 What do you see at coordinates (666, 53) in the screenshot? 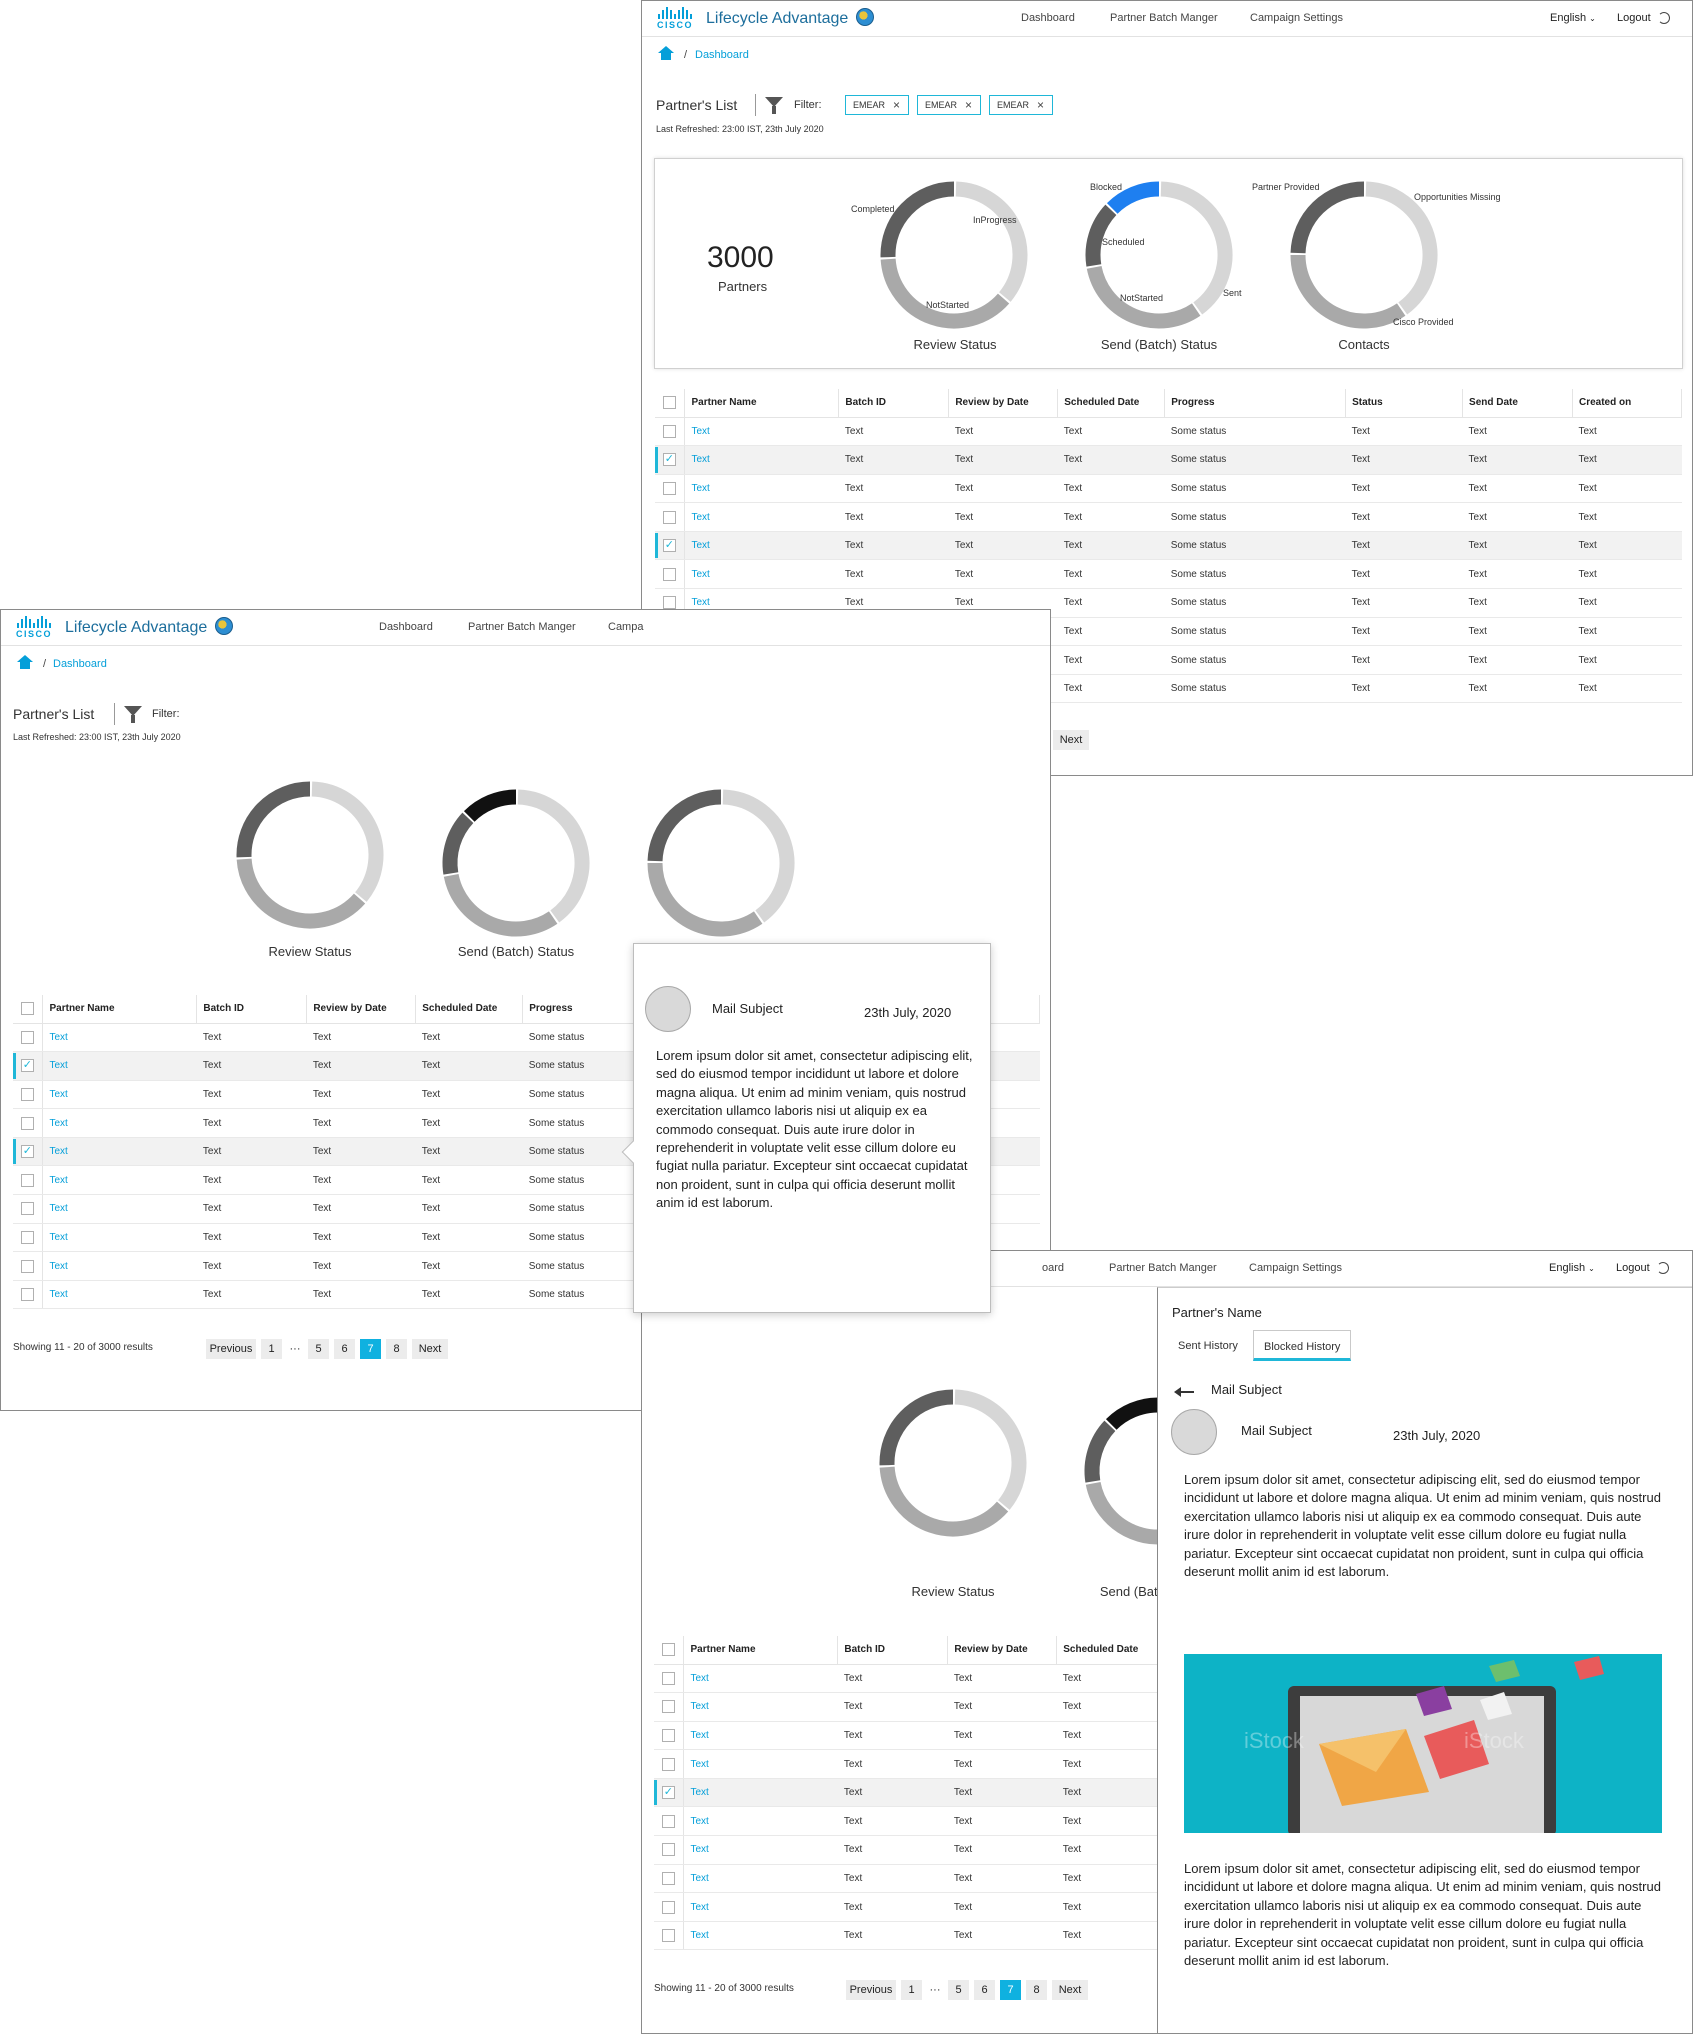
I see `home-icon` at bounding box center [666, 53].